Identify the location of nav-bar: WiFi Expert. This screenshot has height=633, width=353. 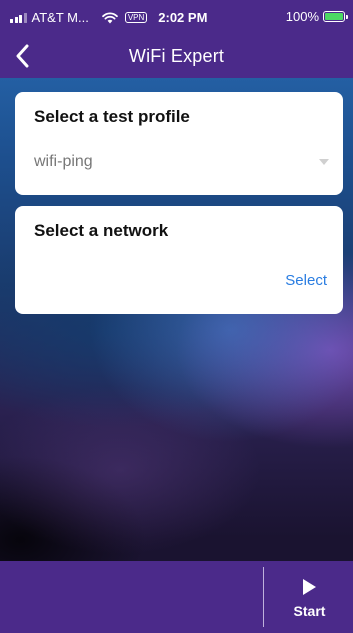
(176, 56).